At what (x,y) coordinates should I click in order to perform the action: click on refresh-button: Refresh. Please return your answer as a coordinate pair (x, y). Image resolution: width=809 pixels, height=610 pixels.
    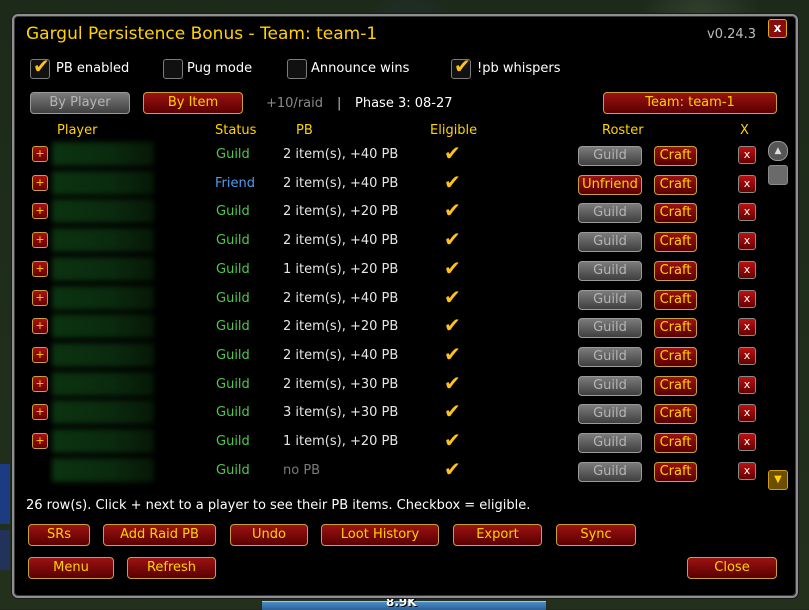
    Looking at the image, I should click on (171, 568).